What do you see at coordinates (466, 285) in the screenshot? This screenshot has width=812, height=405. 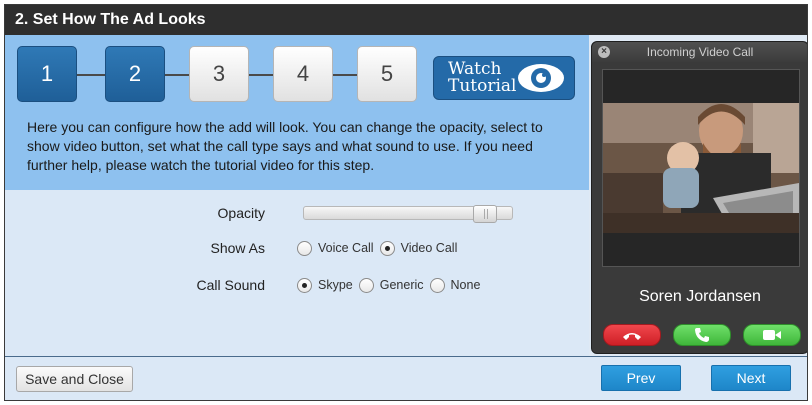 I see `none-label: None` at bounding box center [466, 285].